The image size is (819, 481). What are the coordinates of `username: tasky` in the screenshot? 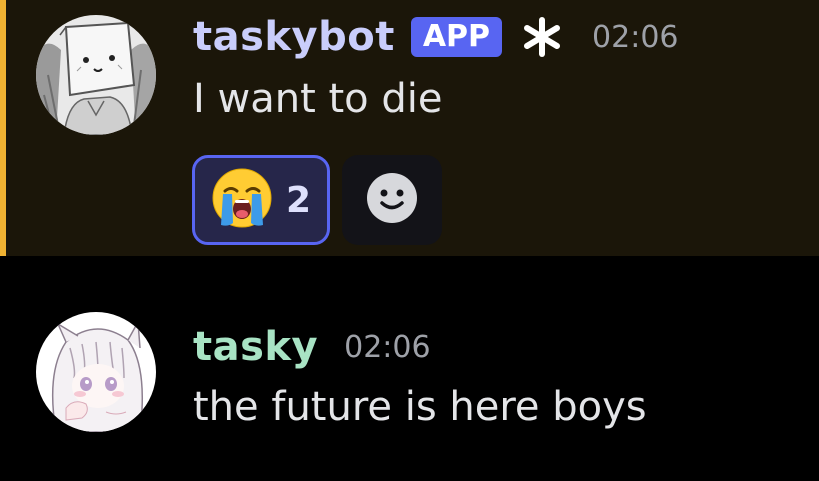 It's located at (255, 347).